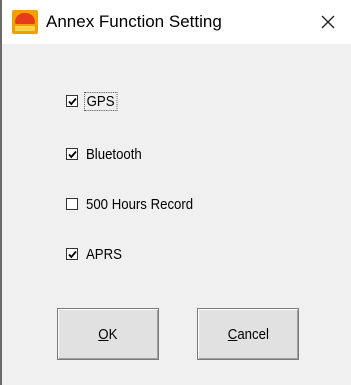 The height and width of the screenshot is (385, 351). What do you see at coordinates (72, 204) in the screenshot?
I see `hours-record-checkbox` at bounding box center [72, 204].